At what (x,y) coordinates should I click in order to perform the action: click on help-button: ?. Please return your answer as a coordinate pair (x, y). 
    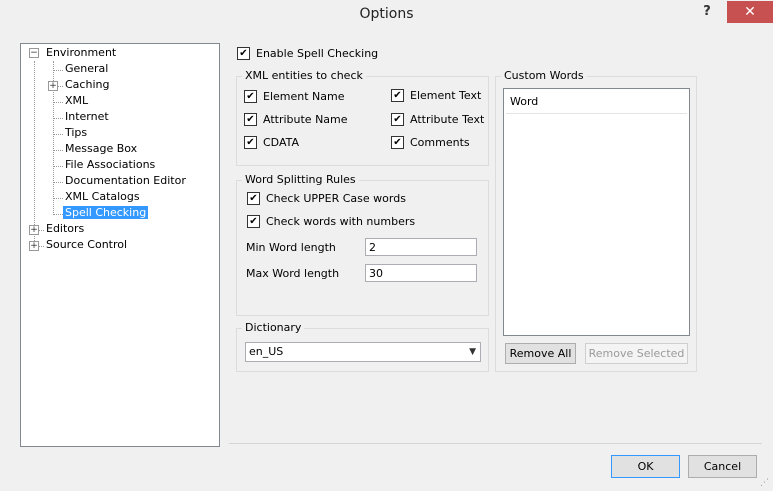
    Looking at the image, I should click on (707, 13).